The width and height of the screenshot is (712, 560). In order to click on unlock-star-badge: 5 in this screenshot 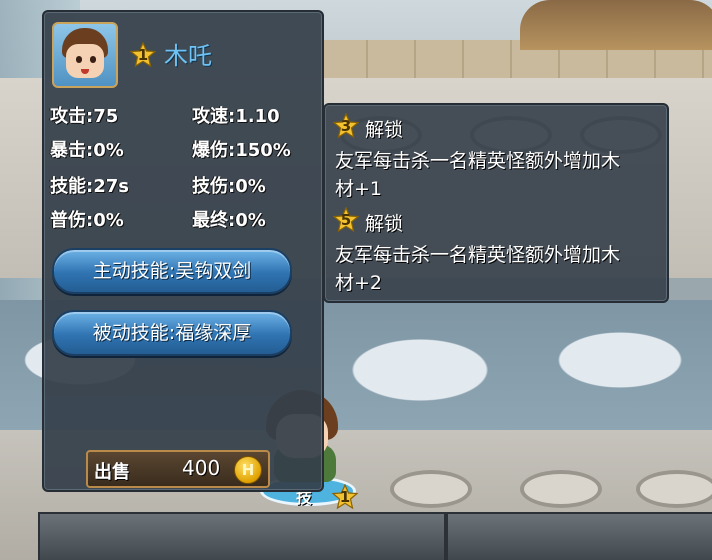, I will do `click(346, 220)`.